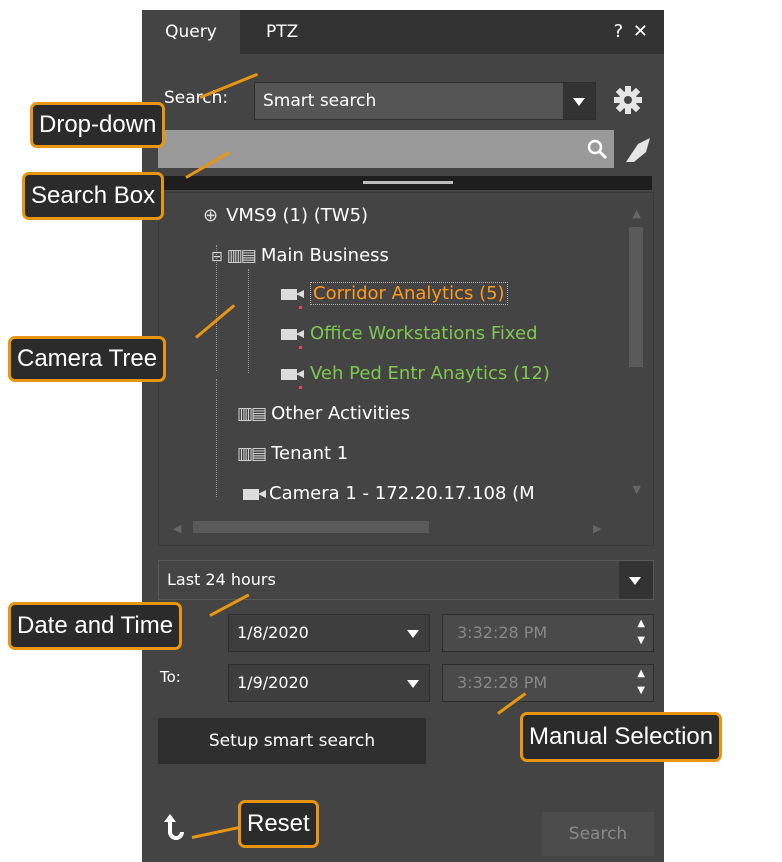 This screenshot has width=782, height=862. Describe the element at coordinates (502, 632) in the screenshot. I see `from-time-value: 3:32:28 PM` at that location.